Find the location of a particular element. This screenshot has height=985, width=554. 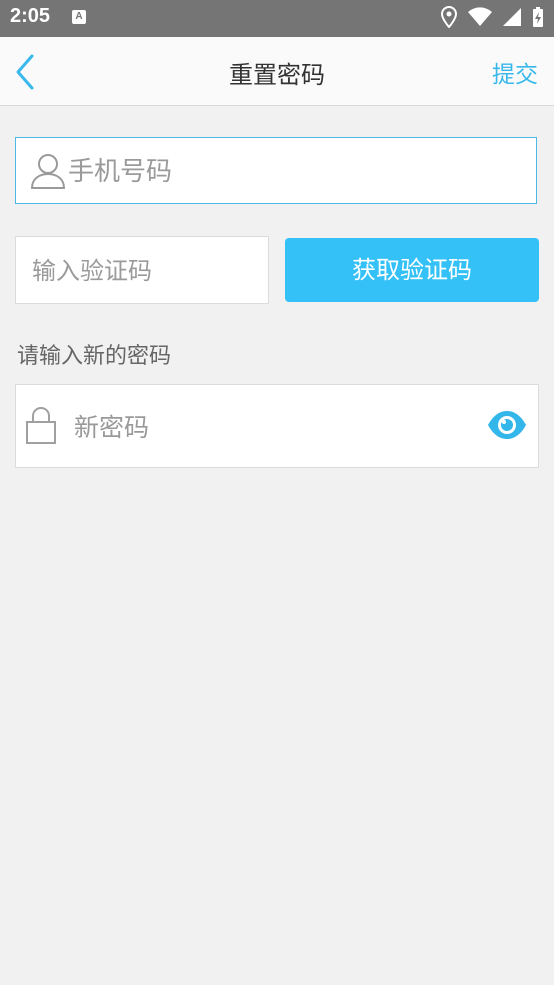

get-code-button: 获取验证码 is located at coordinates (412, 270).